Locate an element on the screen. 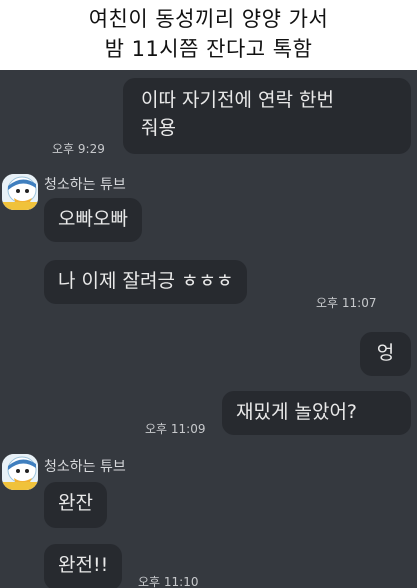 The image size is (417, 588). sent-message-bubble: 이따 자기전에 연락 한번 줘용 is located at coordinates (267, 116).